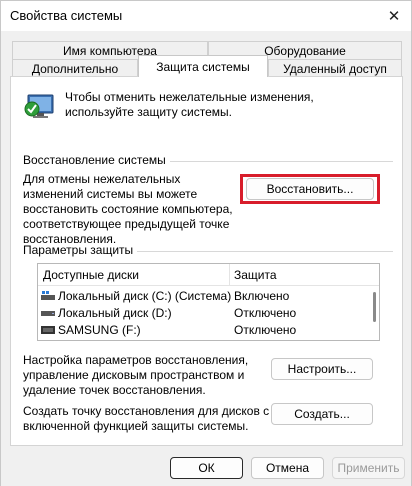 Image resolution: width=412 pixels, height=486 pixels. I want to click on drive-name: Локальный диск (C:) (Система), so click(145, 296).